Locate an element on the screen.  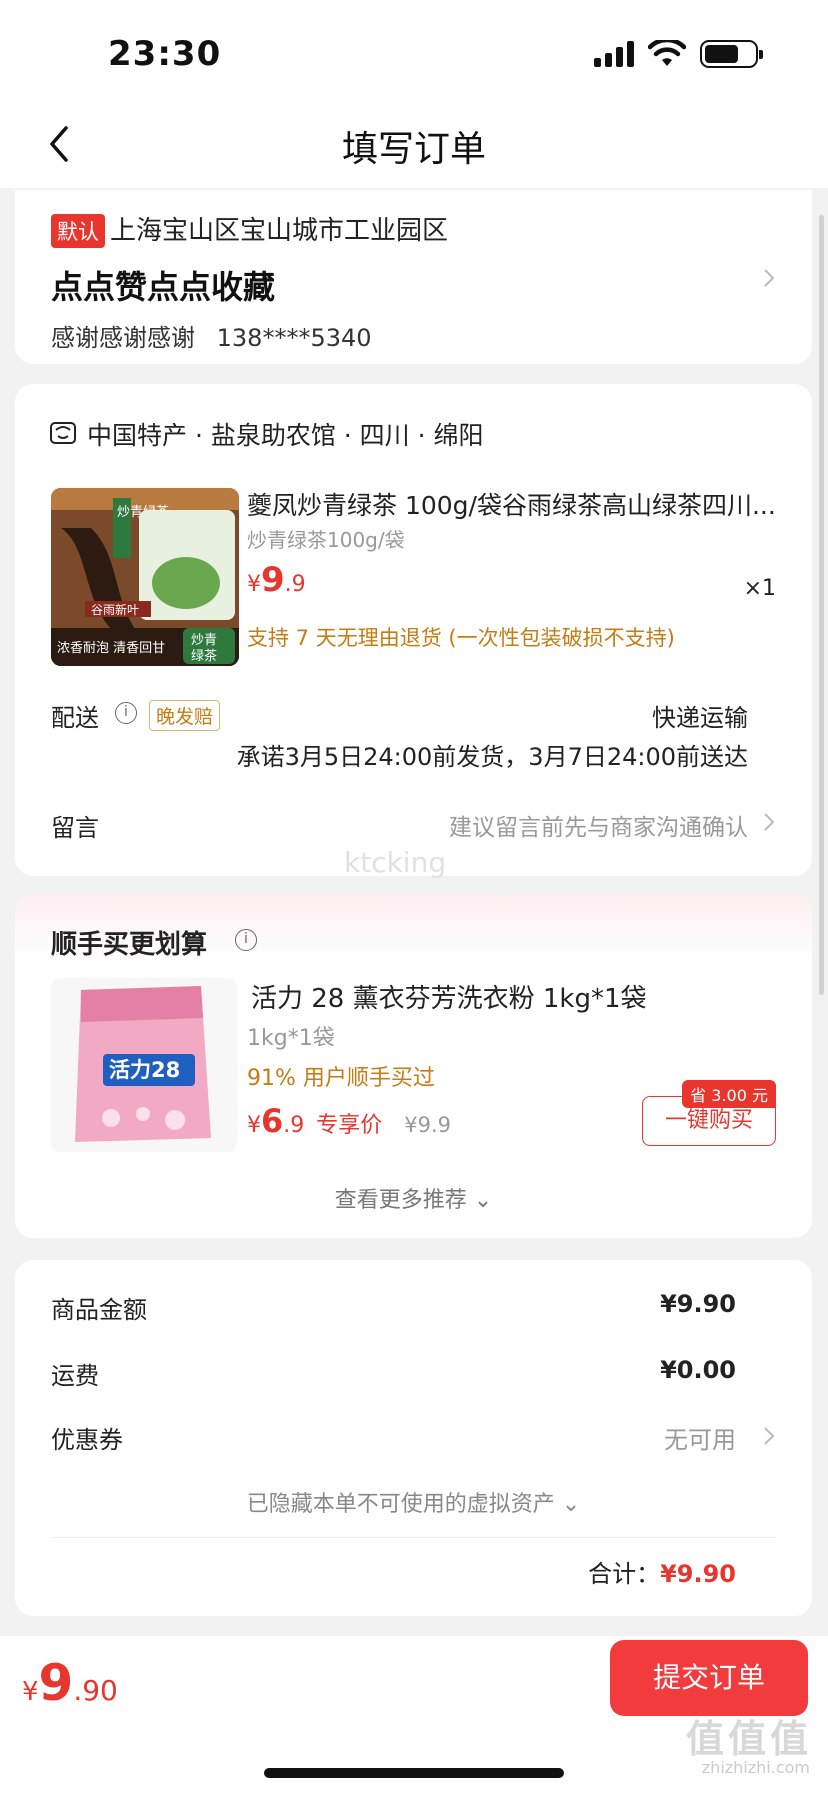
more-recommendations-link: 查看更多推荐 ⌄ is located at coordinates (413, 1198).